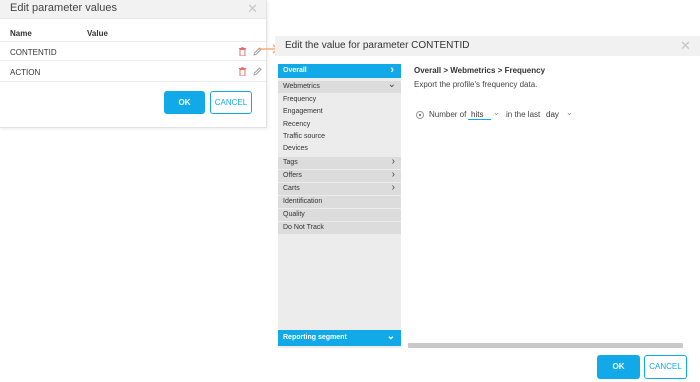 The height and width of the screenshot is (382, 700). I want to click on radio-button, so click(420, 115).